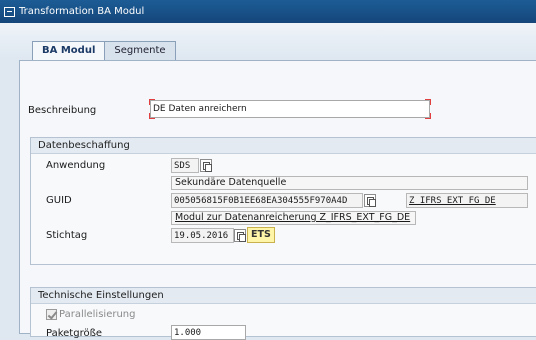  I want to click on title-bar: Transformation BA Modul, so click(268, 11).